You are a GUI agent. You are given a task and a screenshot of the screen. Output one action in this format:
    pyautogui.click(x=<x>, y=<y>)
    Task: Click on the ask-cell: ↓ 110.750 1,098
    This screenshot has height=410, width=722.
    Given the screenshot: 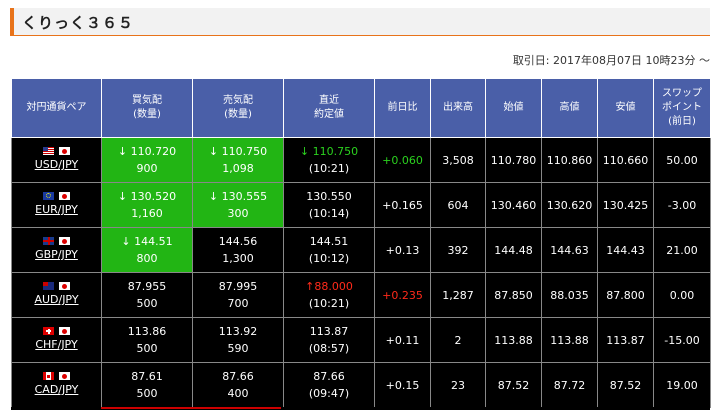 What is the action you would take?
    pyautogui.click(x=238, y=160)
    